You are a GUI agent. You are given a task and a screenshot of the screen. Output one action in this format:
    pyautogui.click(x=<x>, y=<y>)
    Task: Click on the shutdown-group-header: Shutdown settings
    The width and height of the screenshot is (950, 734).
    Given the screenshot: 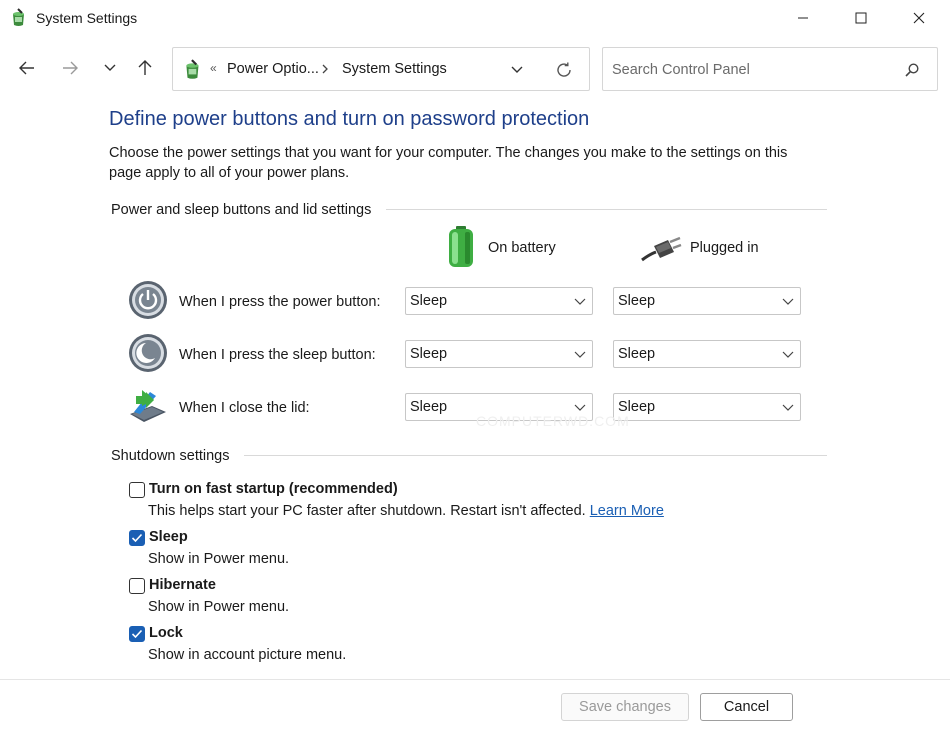 What is the action you would take?
    pyautogui.click(x=170, y=456)
    